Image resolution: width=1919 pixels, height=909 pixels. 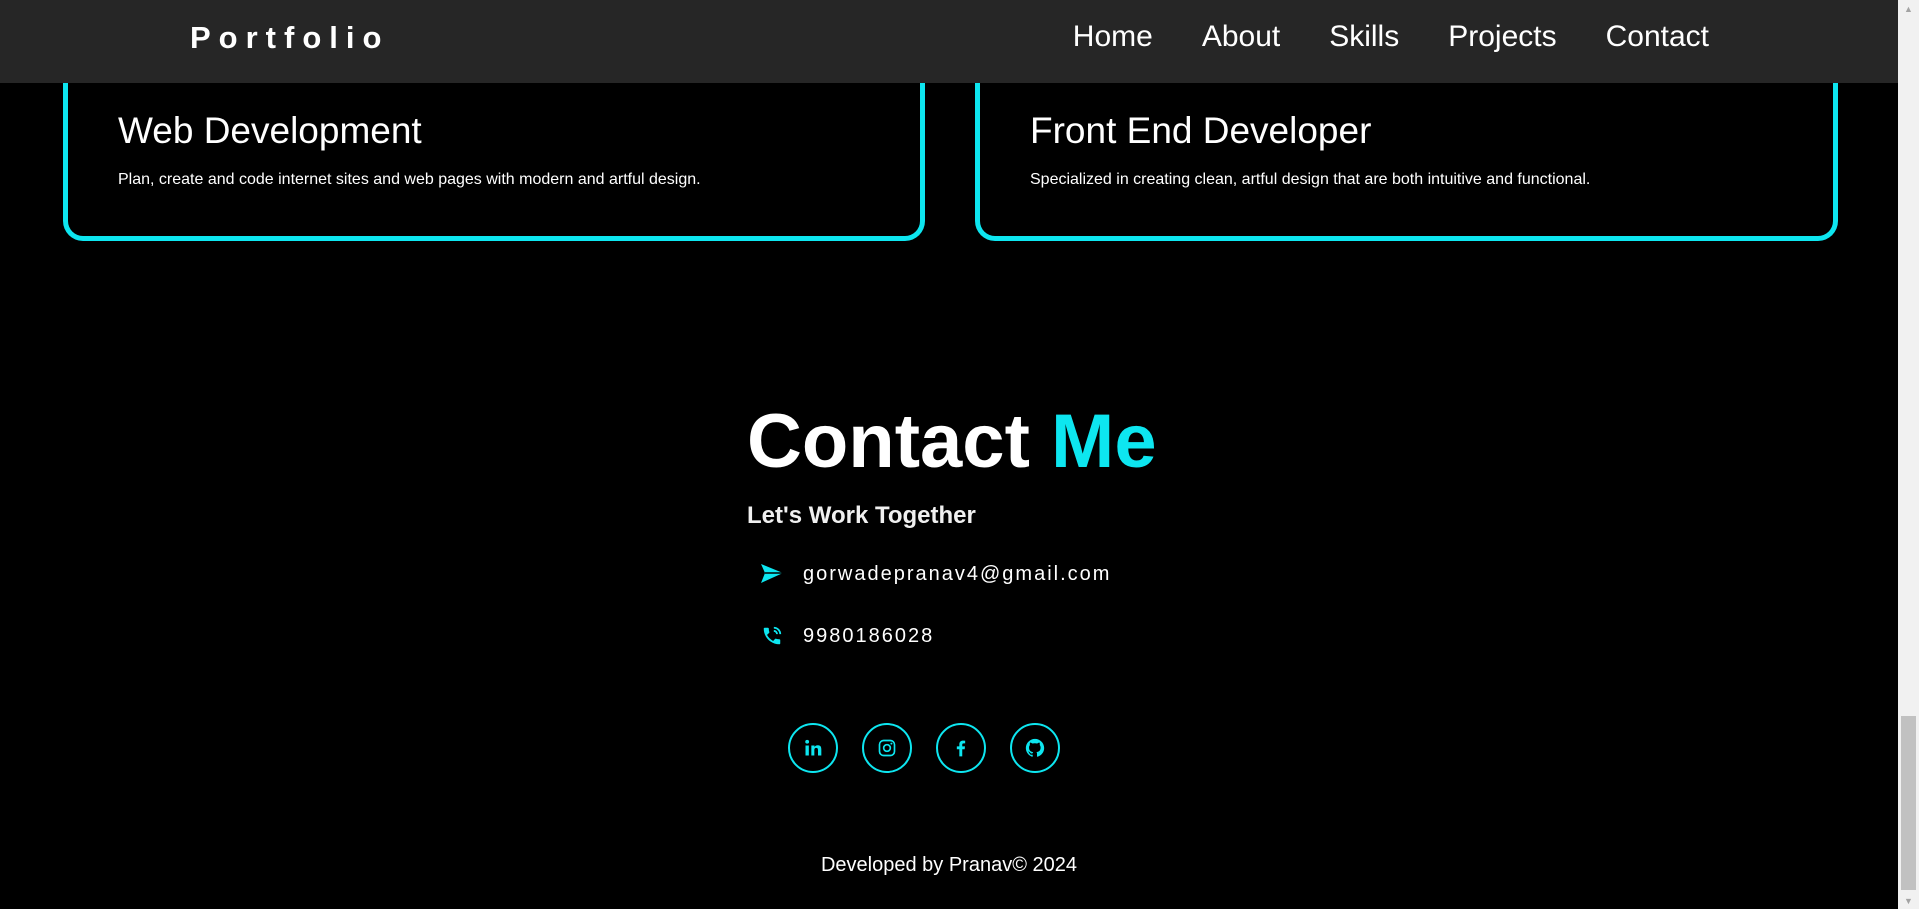 I want to click on github-icon, so click(x=1035, y=747).